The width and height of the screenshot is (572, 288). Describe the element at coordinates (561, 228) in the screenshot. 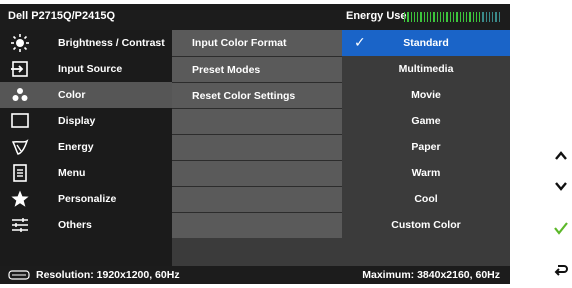

I see `check-icon` at that location.